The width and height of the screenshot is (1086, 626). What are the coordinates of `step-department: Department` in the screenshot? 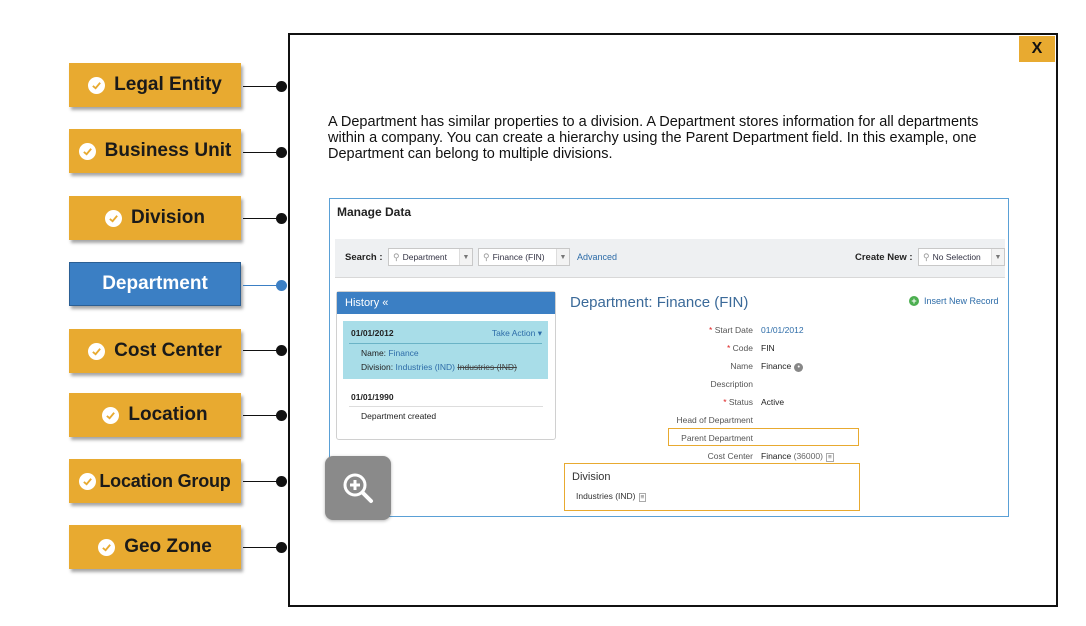 It's located at (155, 284).